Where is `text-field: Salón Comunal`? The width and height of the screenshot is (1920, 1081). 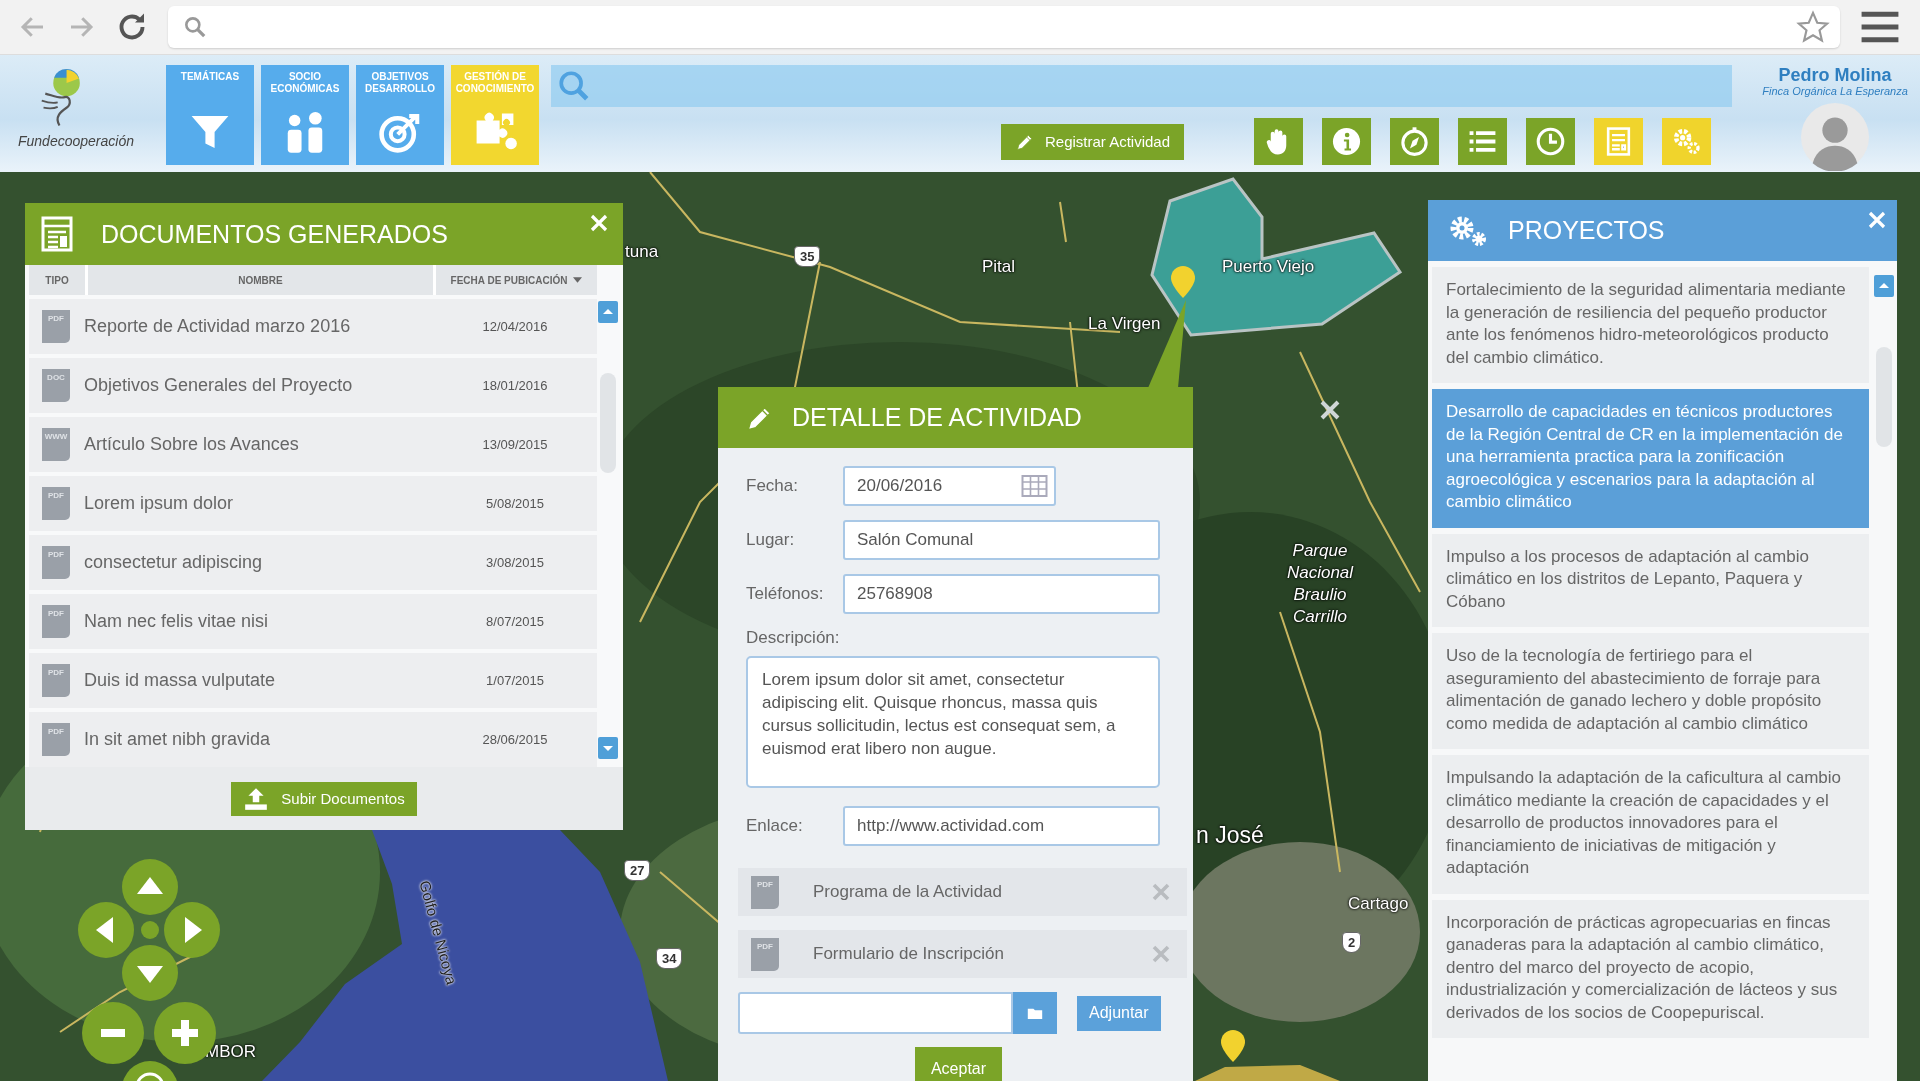 text-field: Salón Comunal is located at coordinates (1001, 540).